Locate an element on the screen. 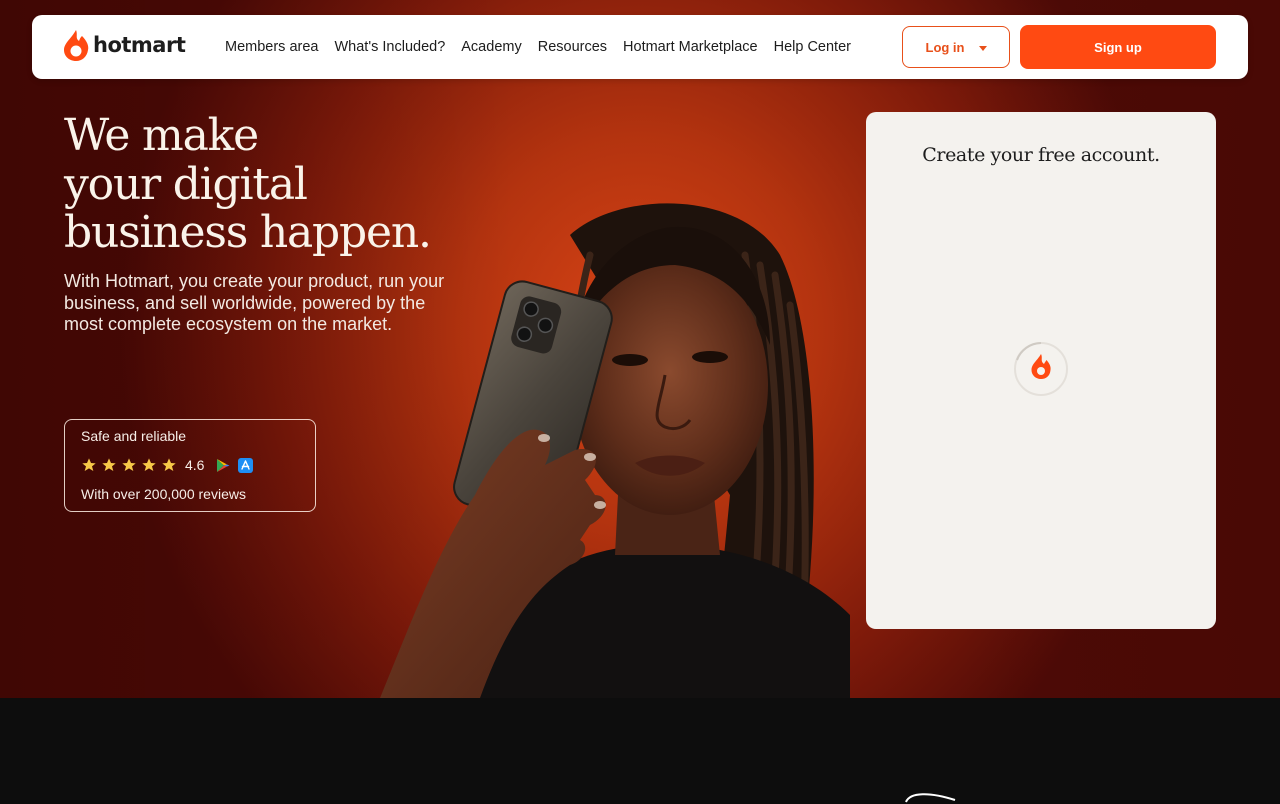 This screenshot has height=804, width=1280. loading-spinner-icon is located at coordinates (1041, 369).